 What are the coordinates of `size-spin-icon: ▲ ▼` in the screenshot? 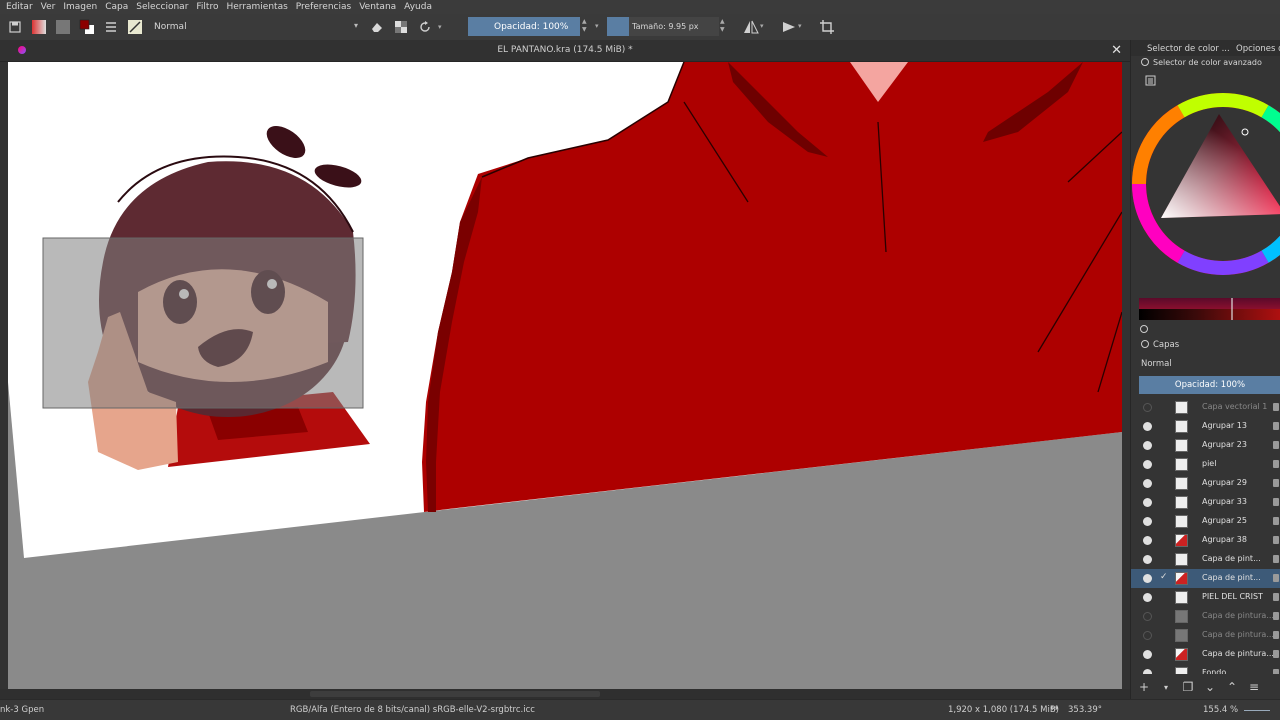 It's located at (725, 26).